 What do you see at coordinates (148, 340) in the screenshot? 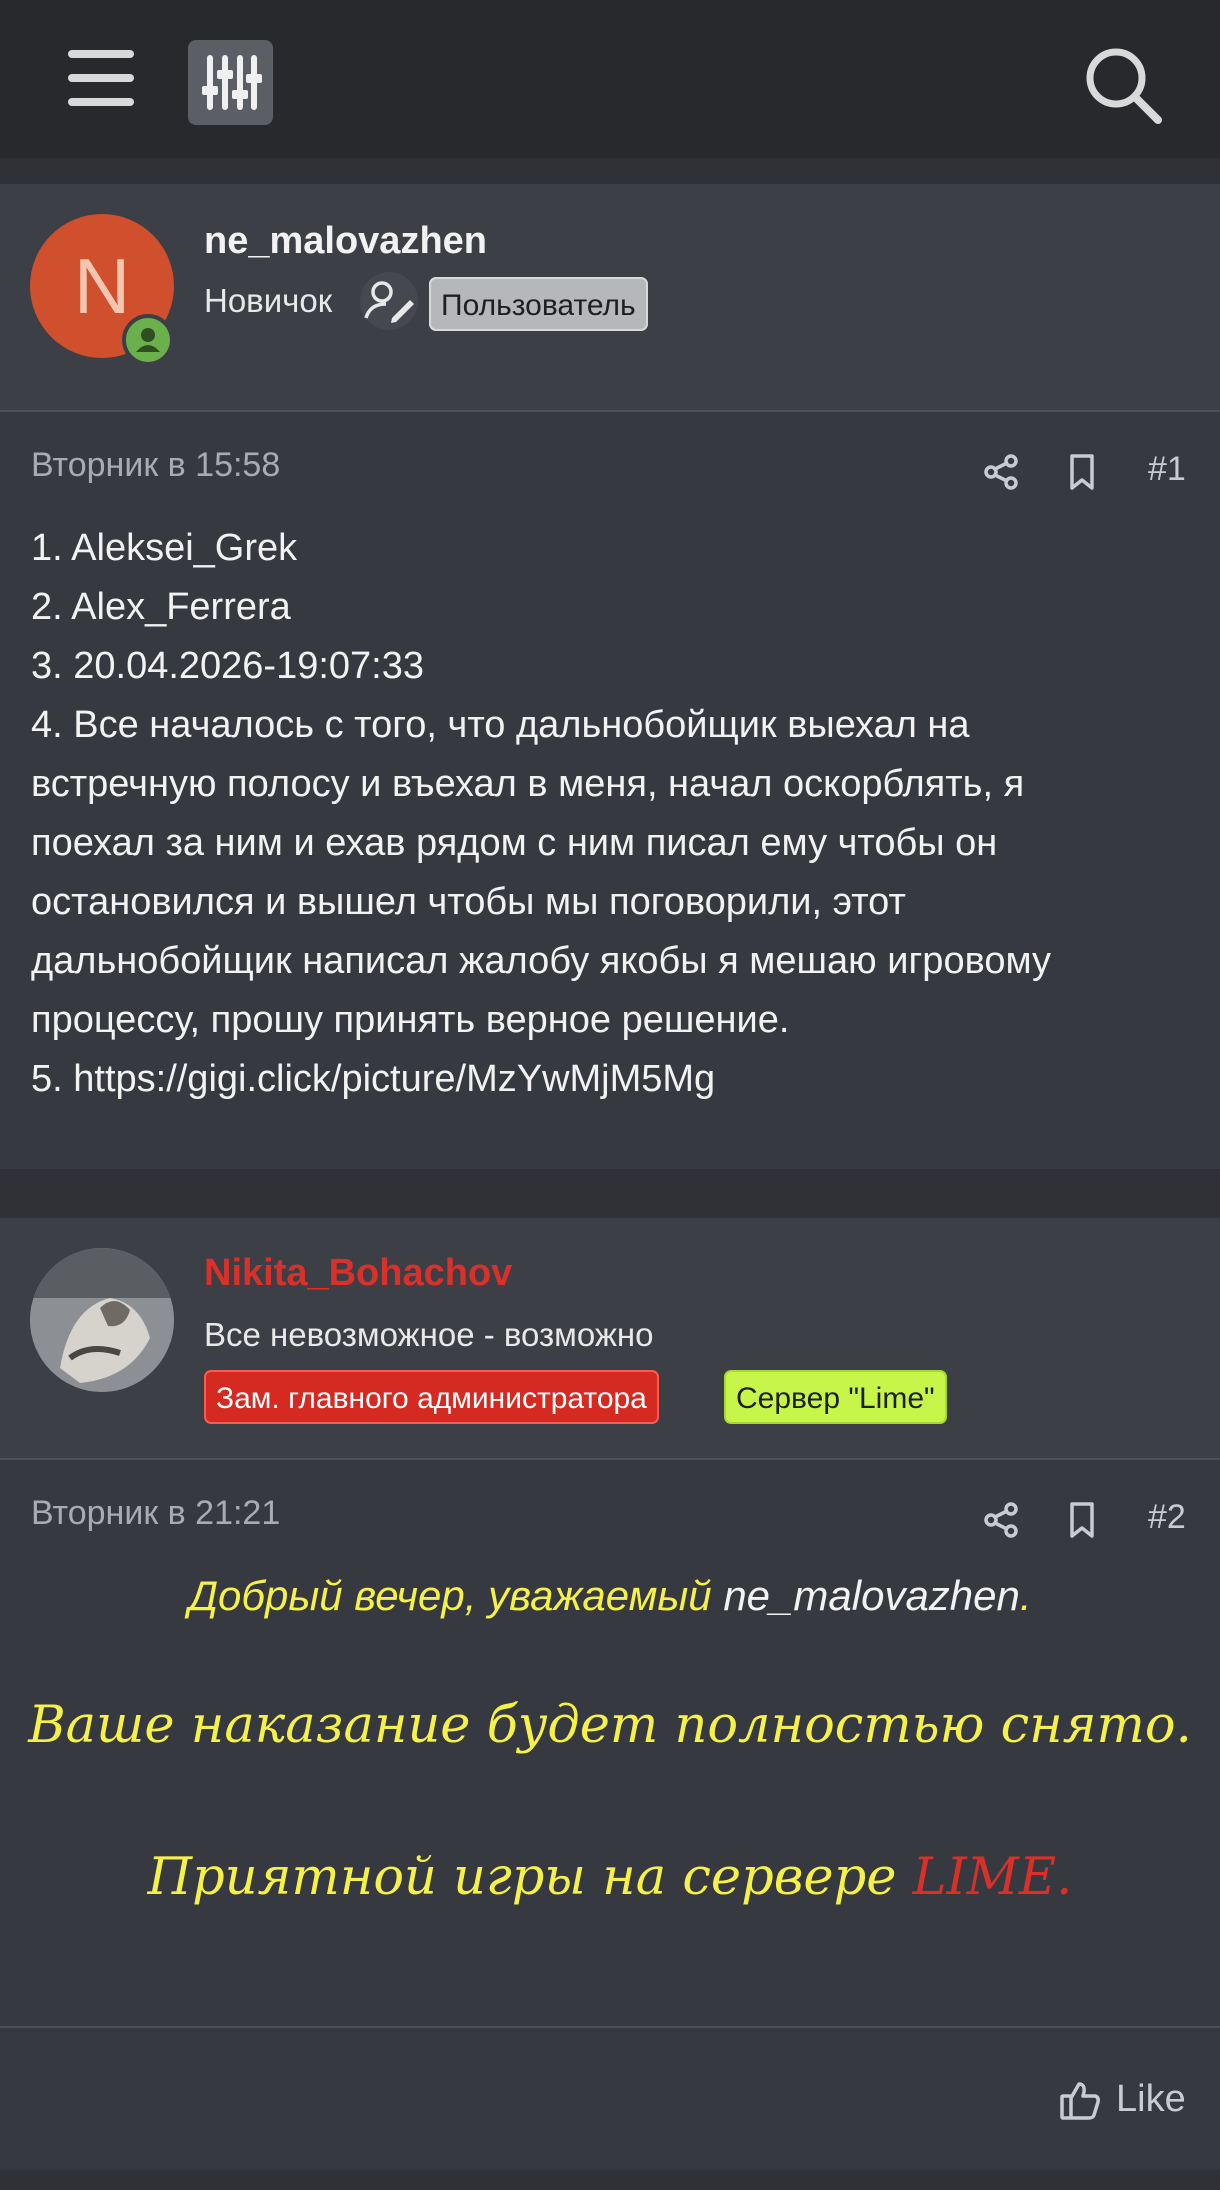
I see `online-status-icon` at bounding box center [148, 340].